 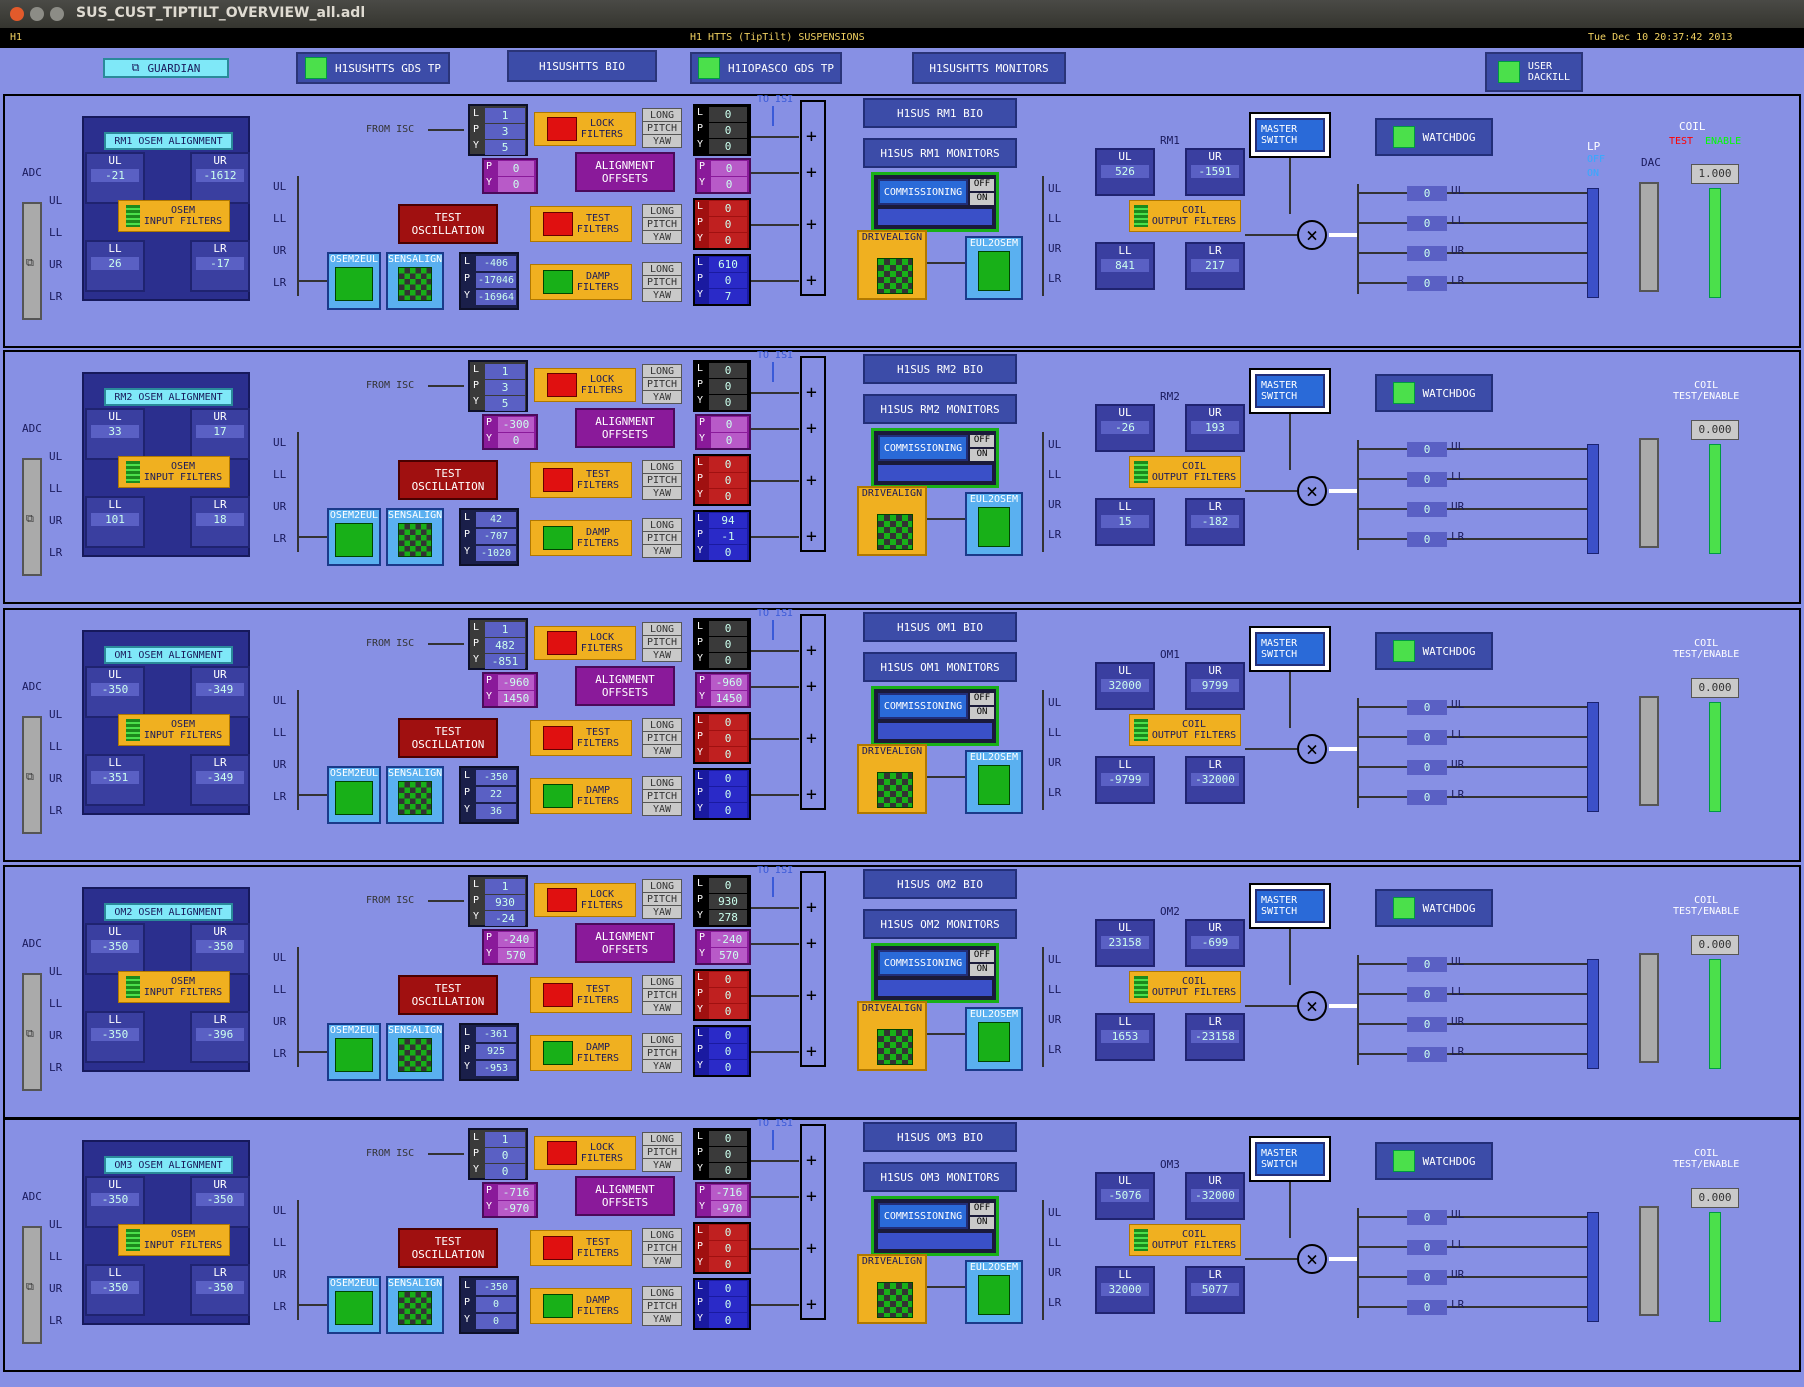 What do you see at coordinates (766, 68) in the screenshot?
I see `iopasco-button: H1IOPASCO GDS TP` at bounding box center [766, 68].